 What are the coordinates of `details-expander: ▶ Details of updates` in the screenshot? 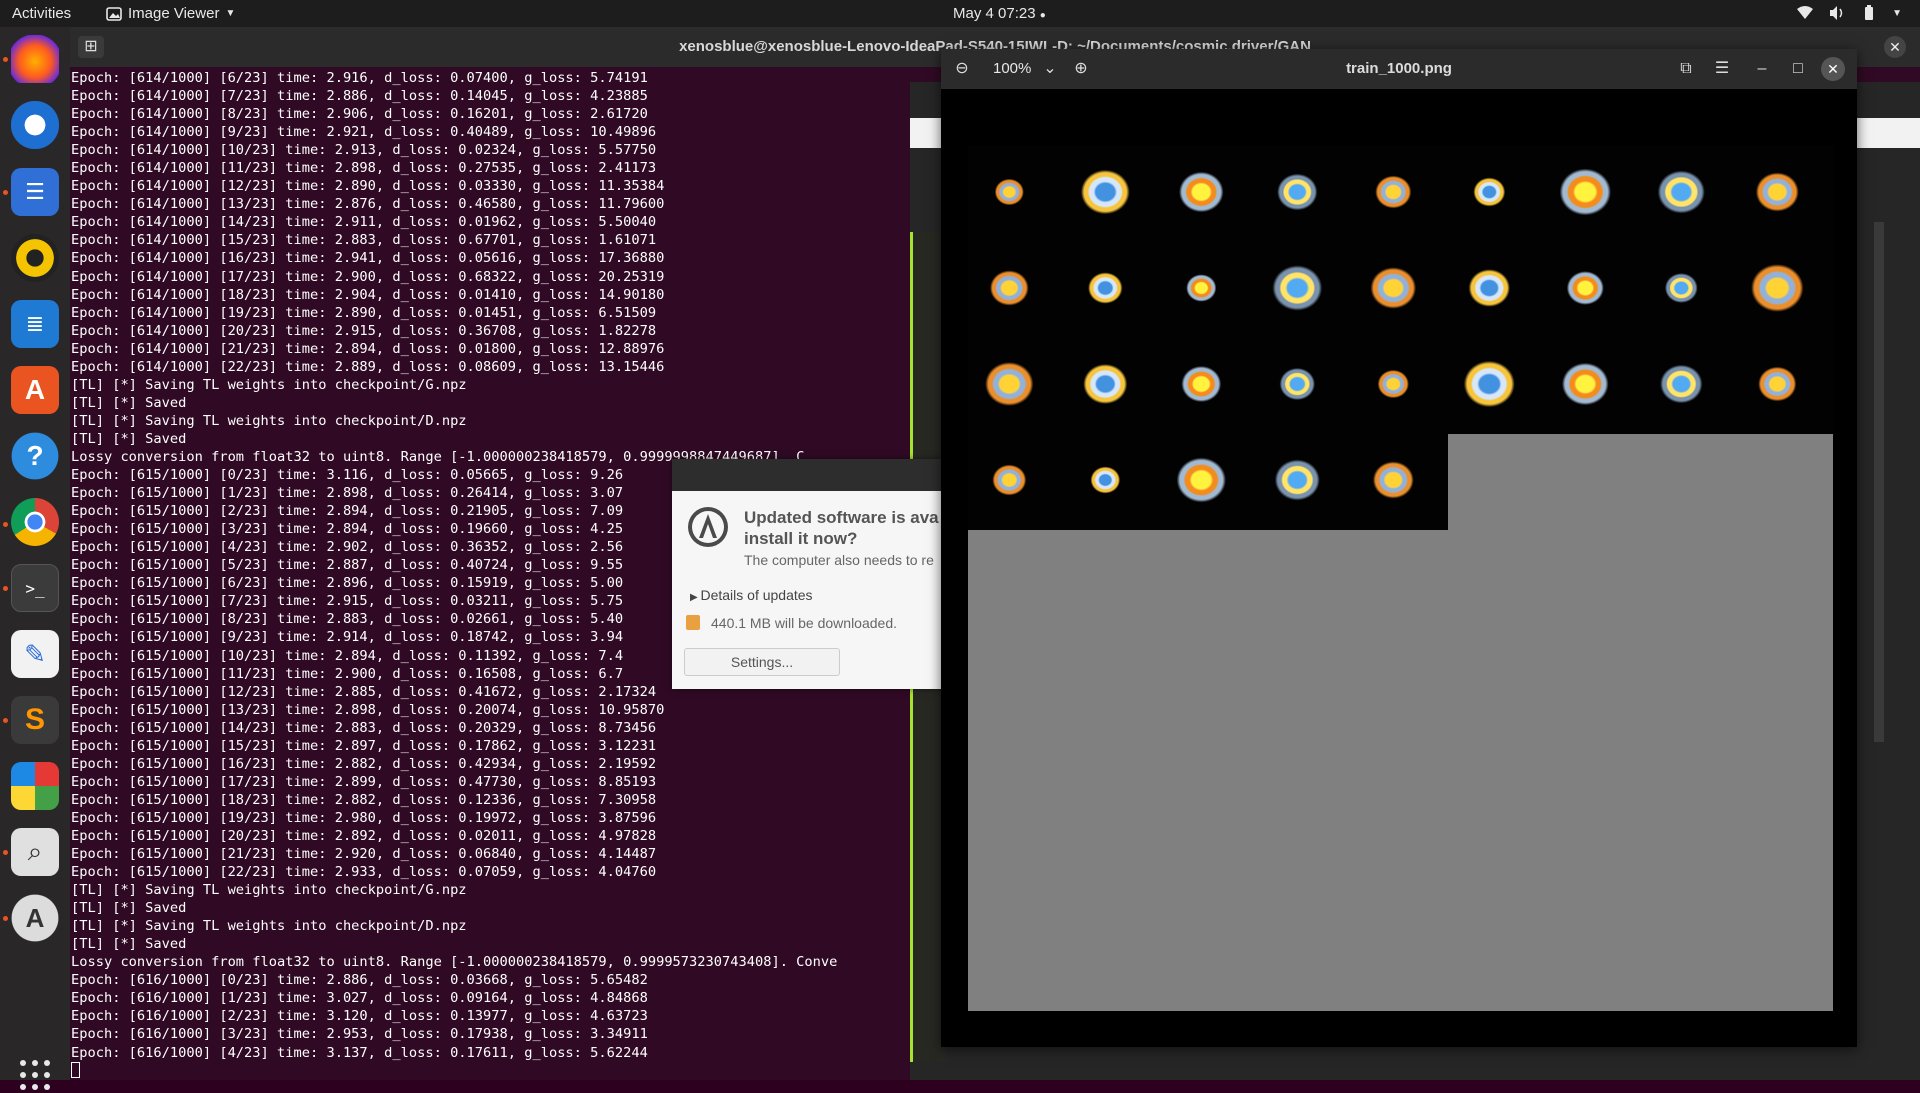 It's located at (751, 595).